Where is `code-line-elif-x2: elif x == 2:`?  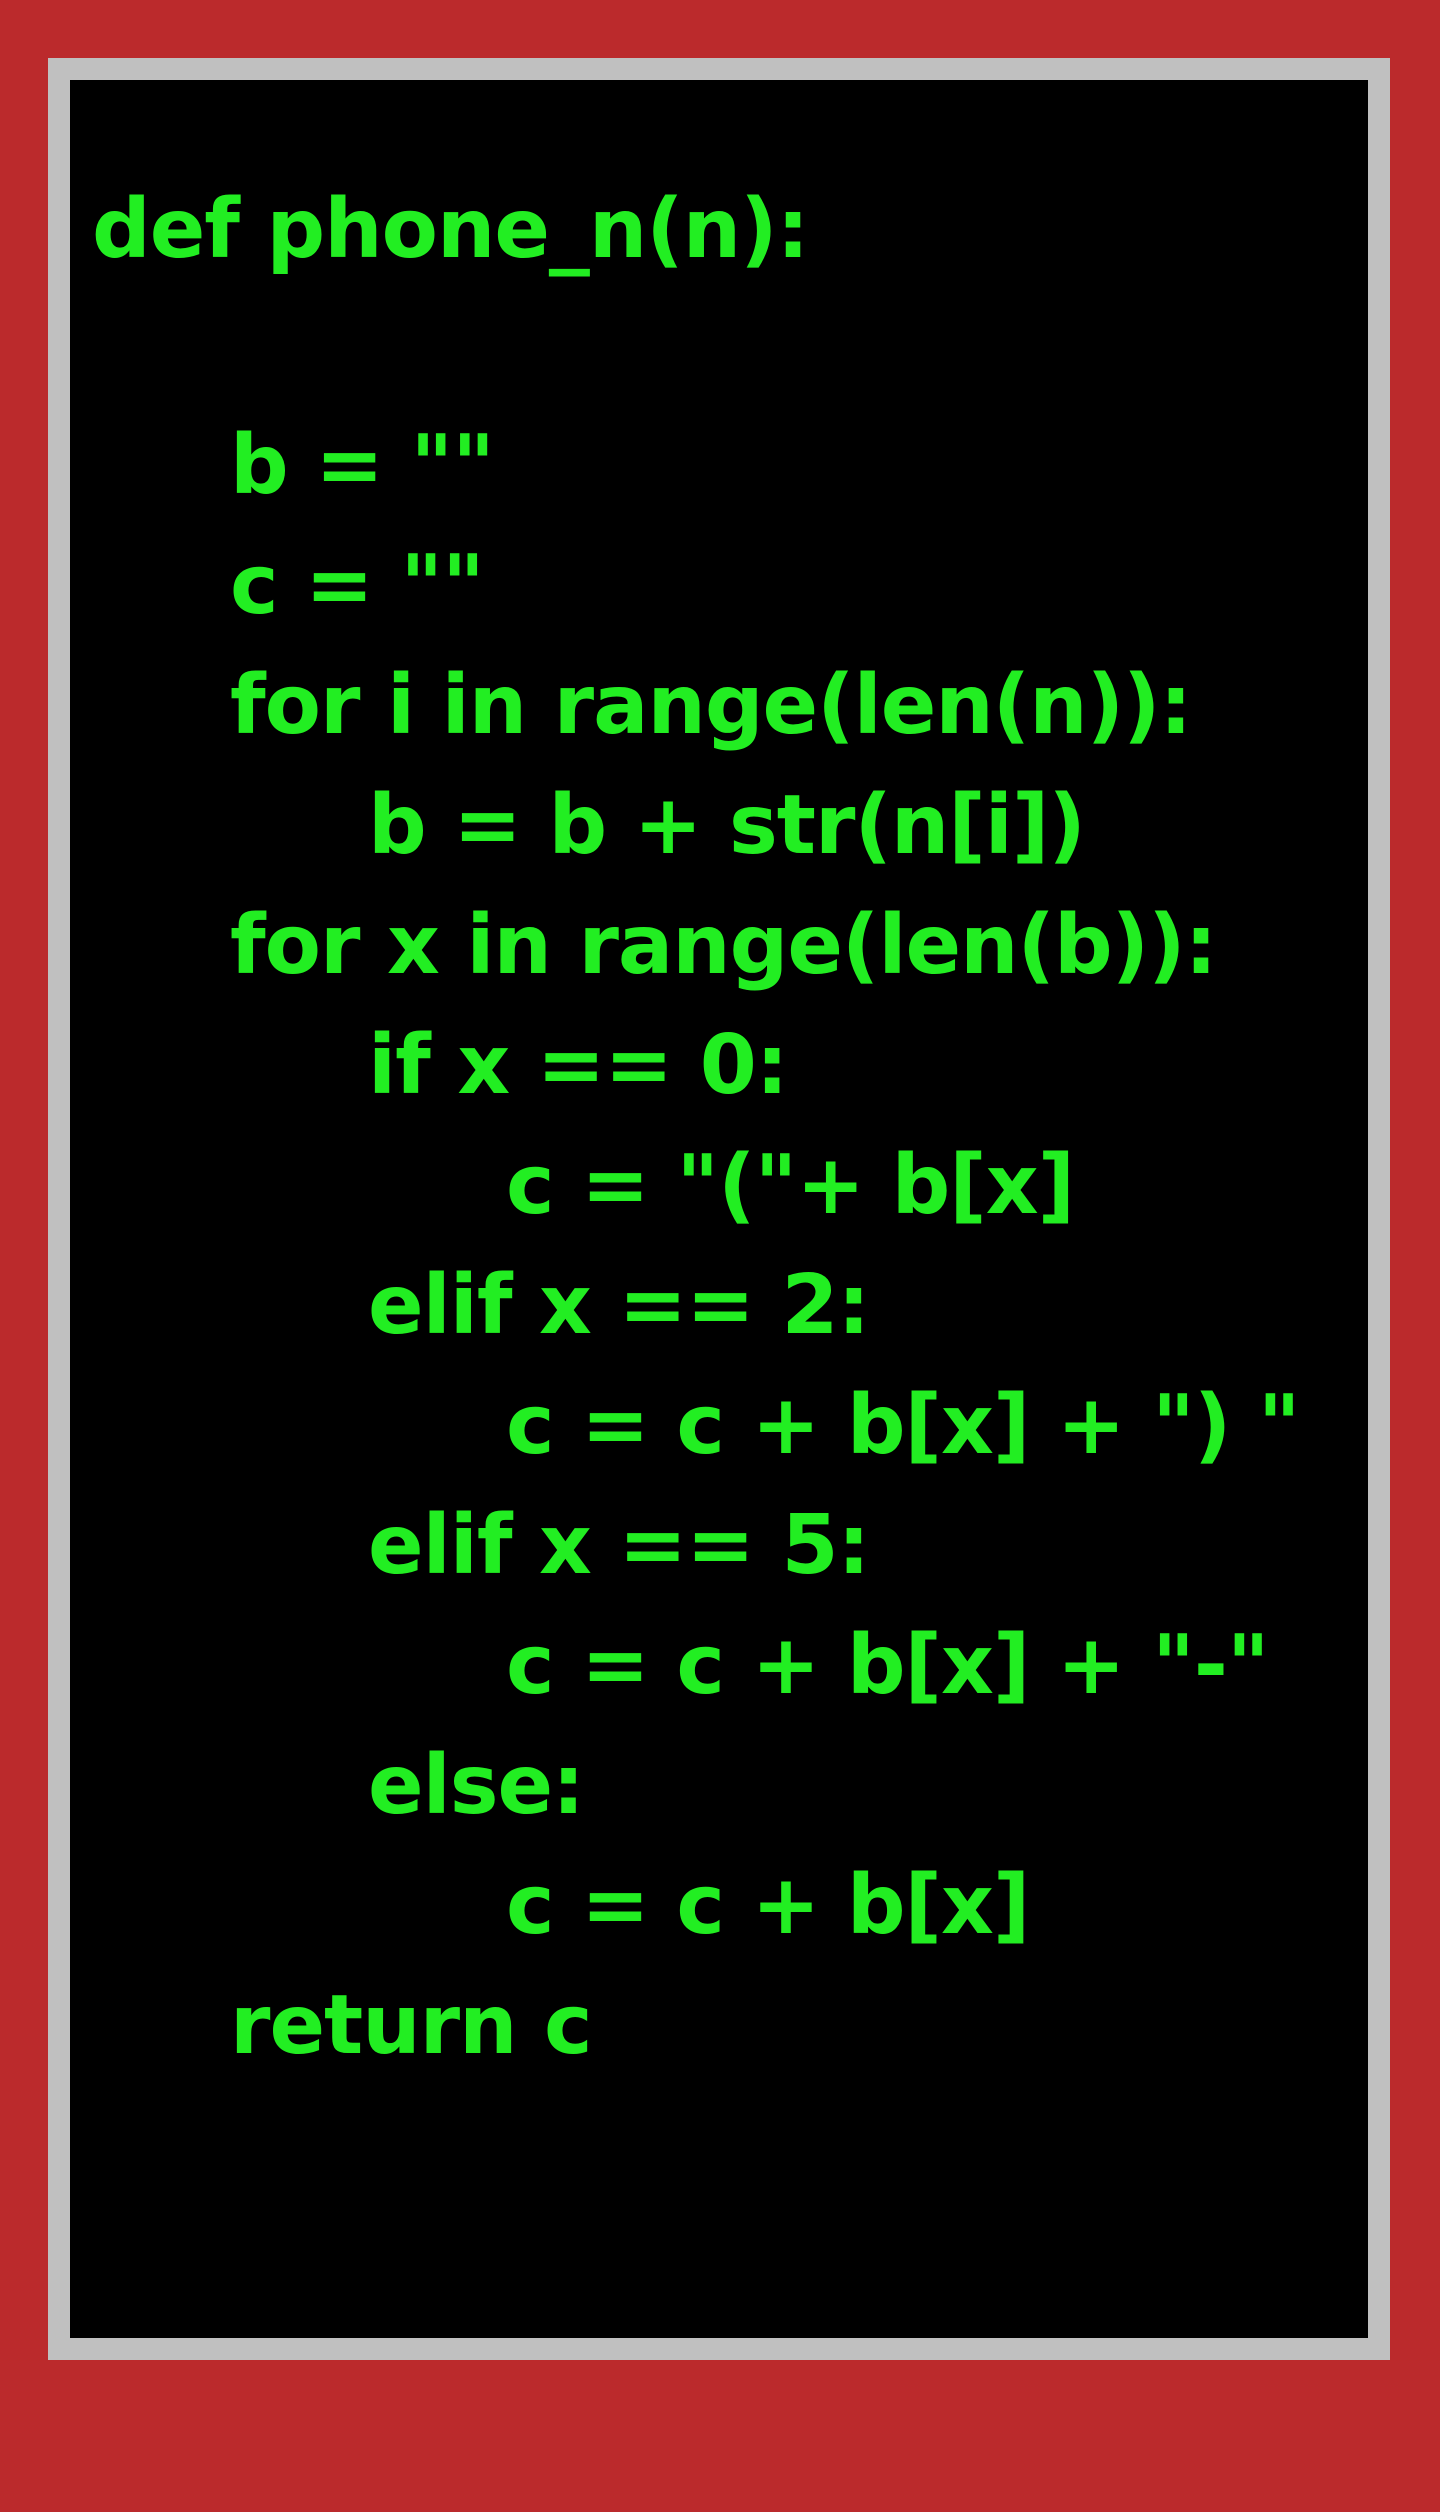 code-line-elif-x2: elif x == 2: is located at coordinates (619, 1305).